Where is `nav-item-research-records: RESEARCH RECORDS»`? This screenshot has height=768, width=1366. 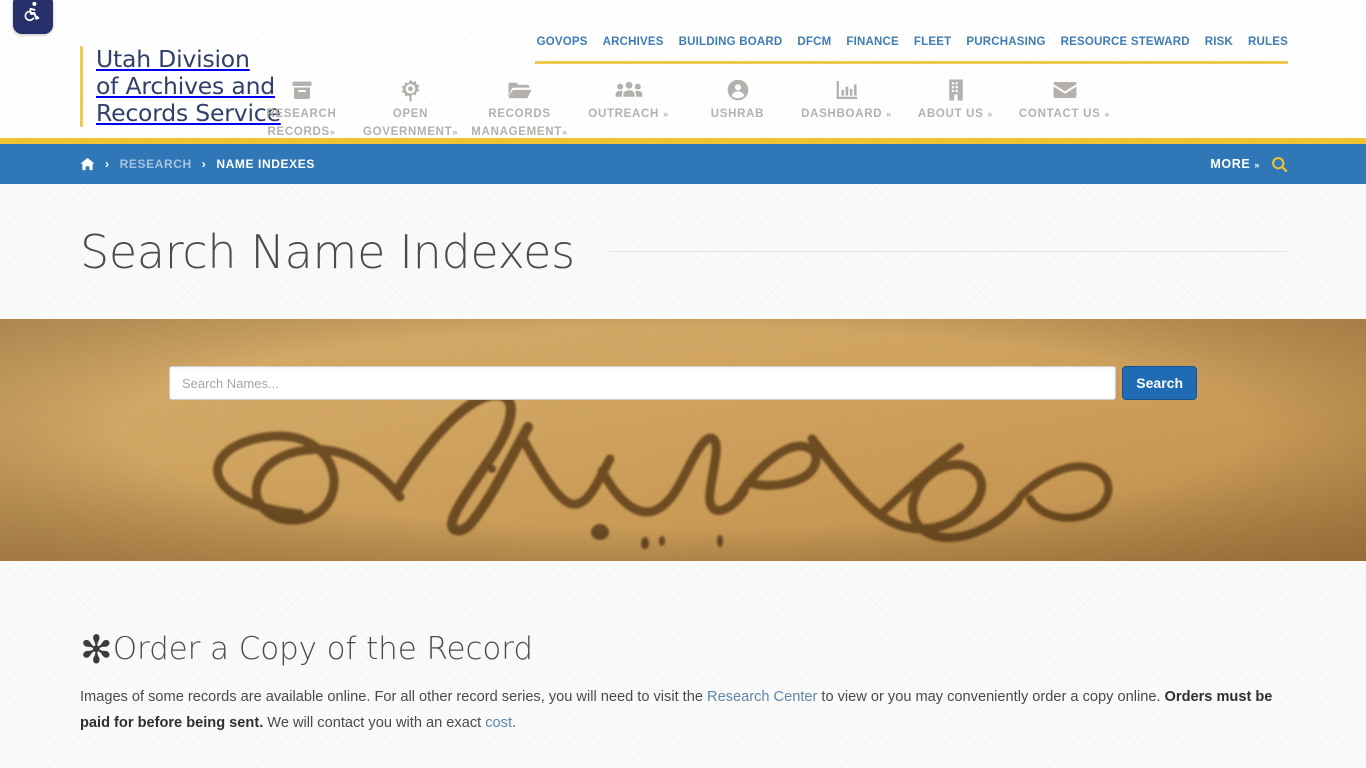
nav-item-research-records: RESEARCH RECORDS» is located at coordinates (301, 108).